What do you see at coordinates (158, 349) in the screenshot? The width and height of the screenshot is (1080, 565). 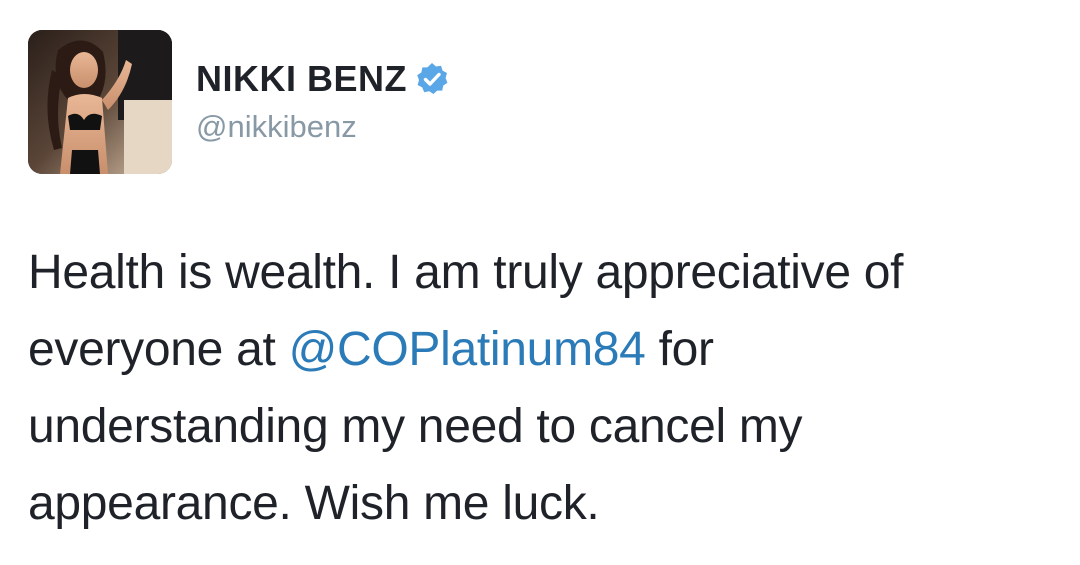 I see `tweet-text-segment: everyone at` at bounding box center [158, 349].